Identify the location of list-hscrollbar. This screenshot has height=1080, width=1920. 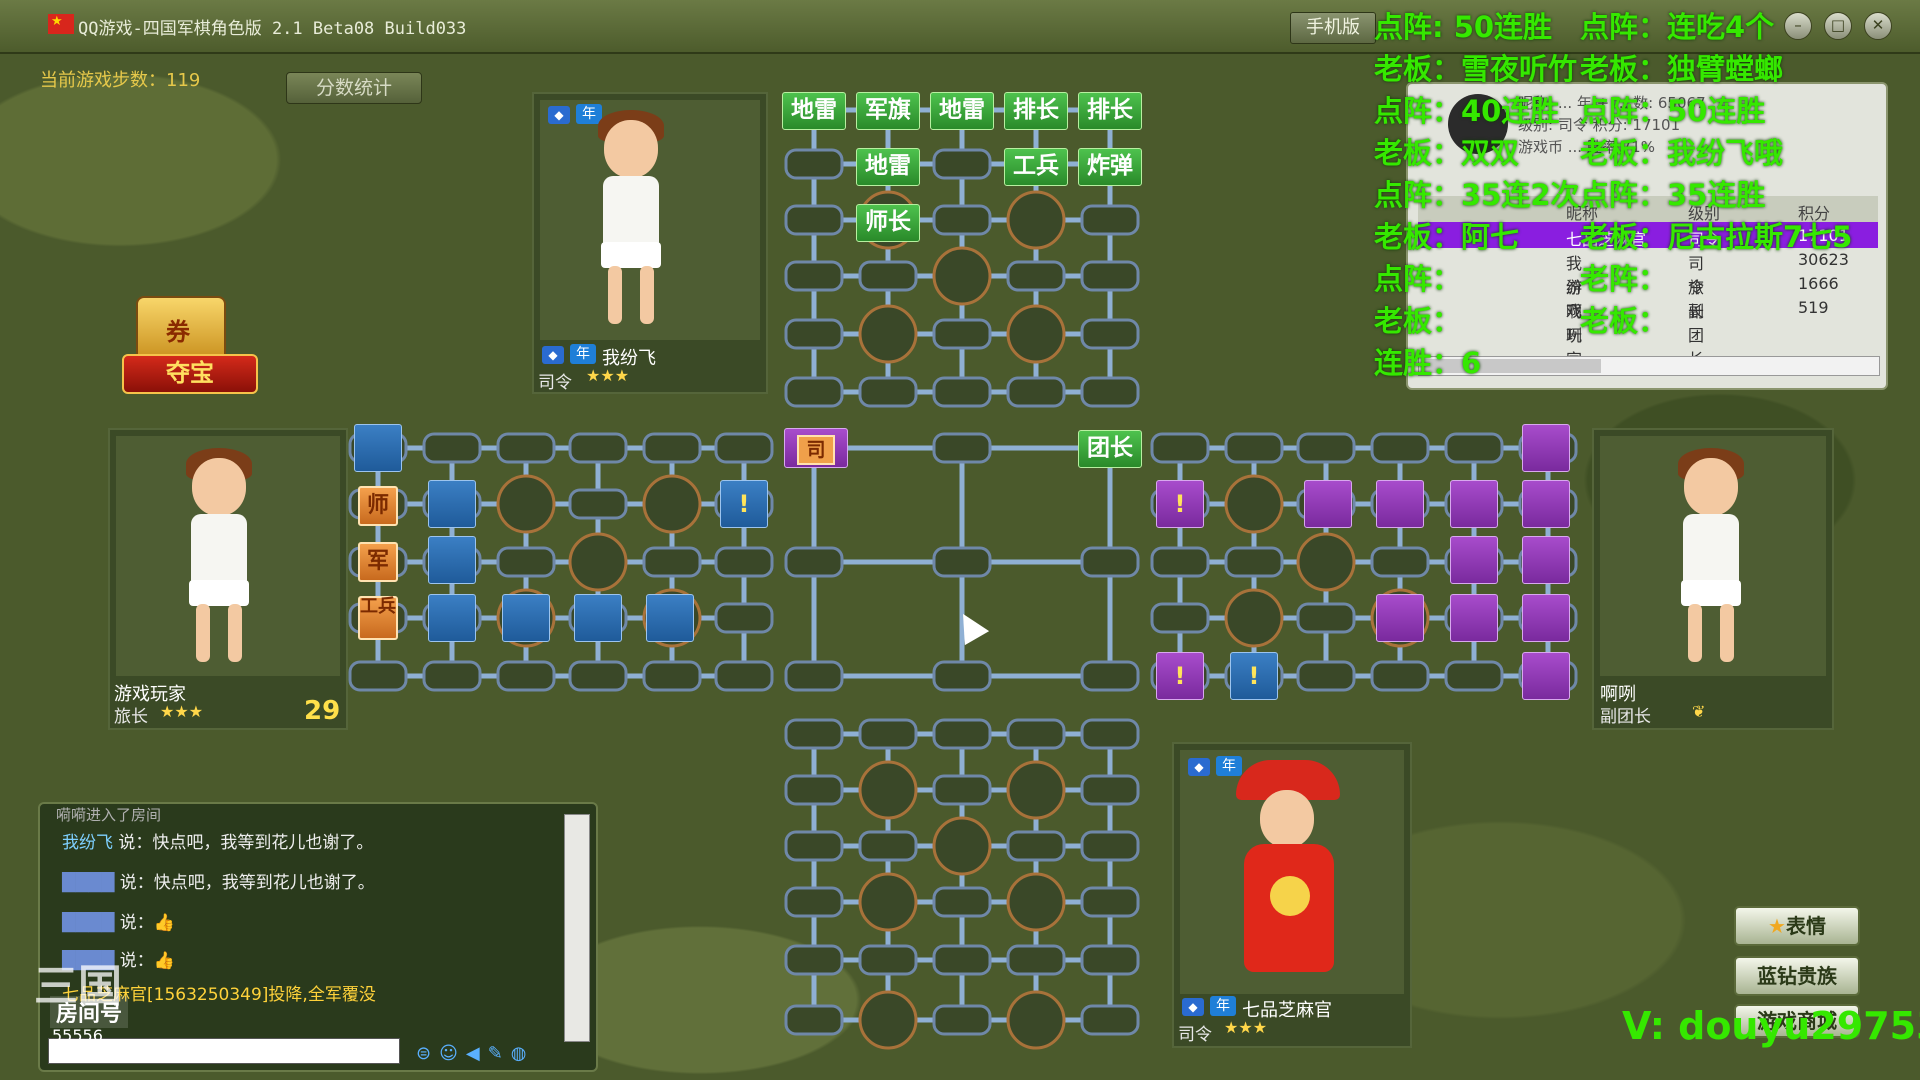
(1649, 366).